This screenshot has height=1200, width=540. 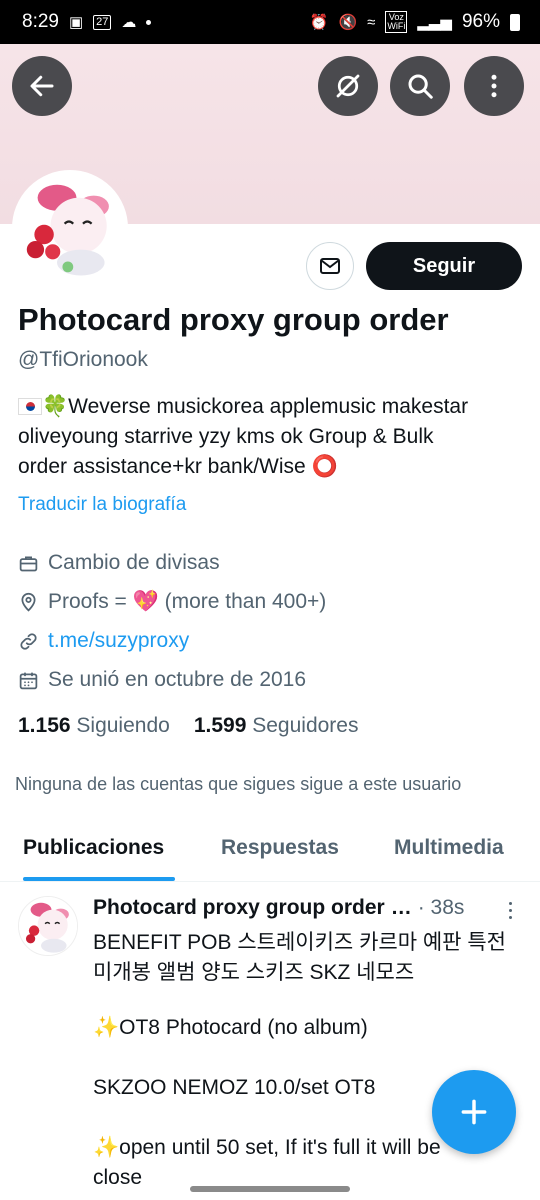 I want to click on mail-icon, so click(x=330, y=266).